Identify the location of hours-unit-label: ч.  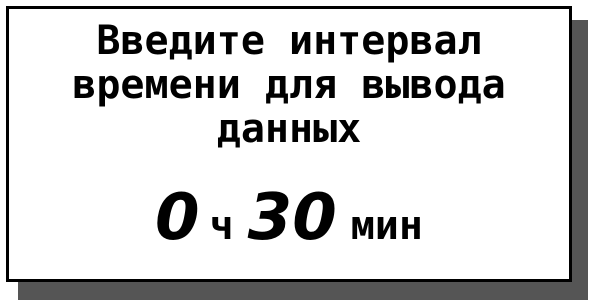
(221, 226).